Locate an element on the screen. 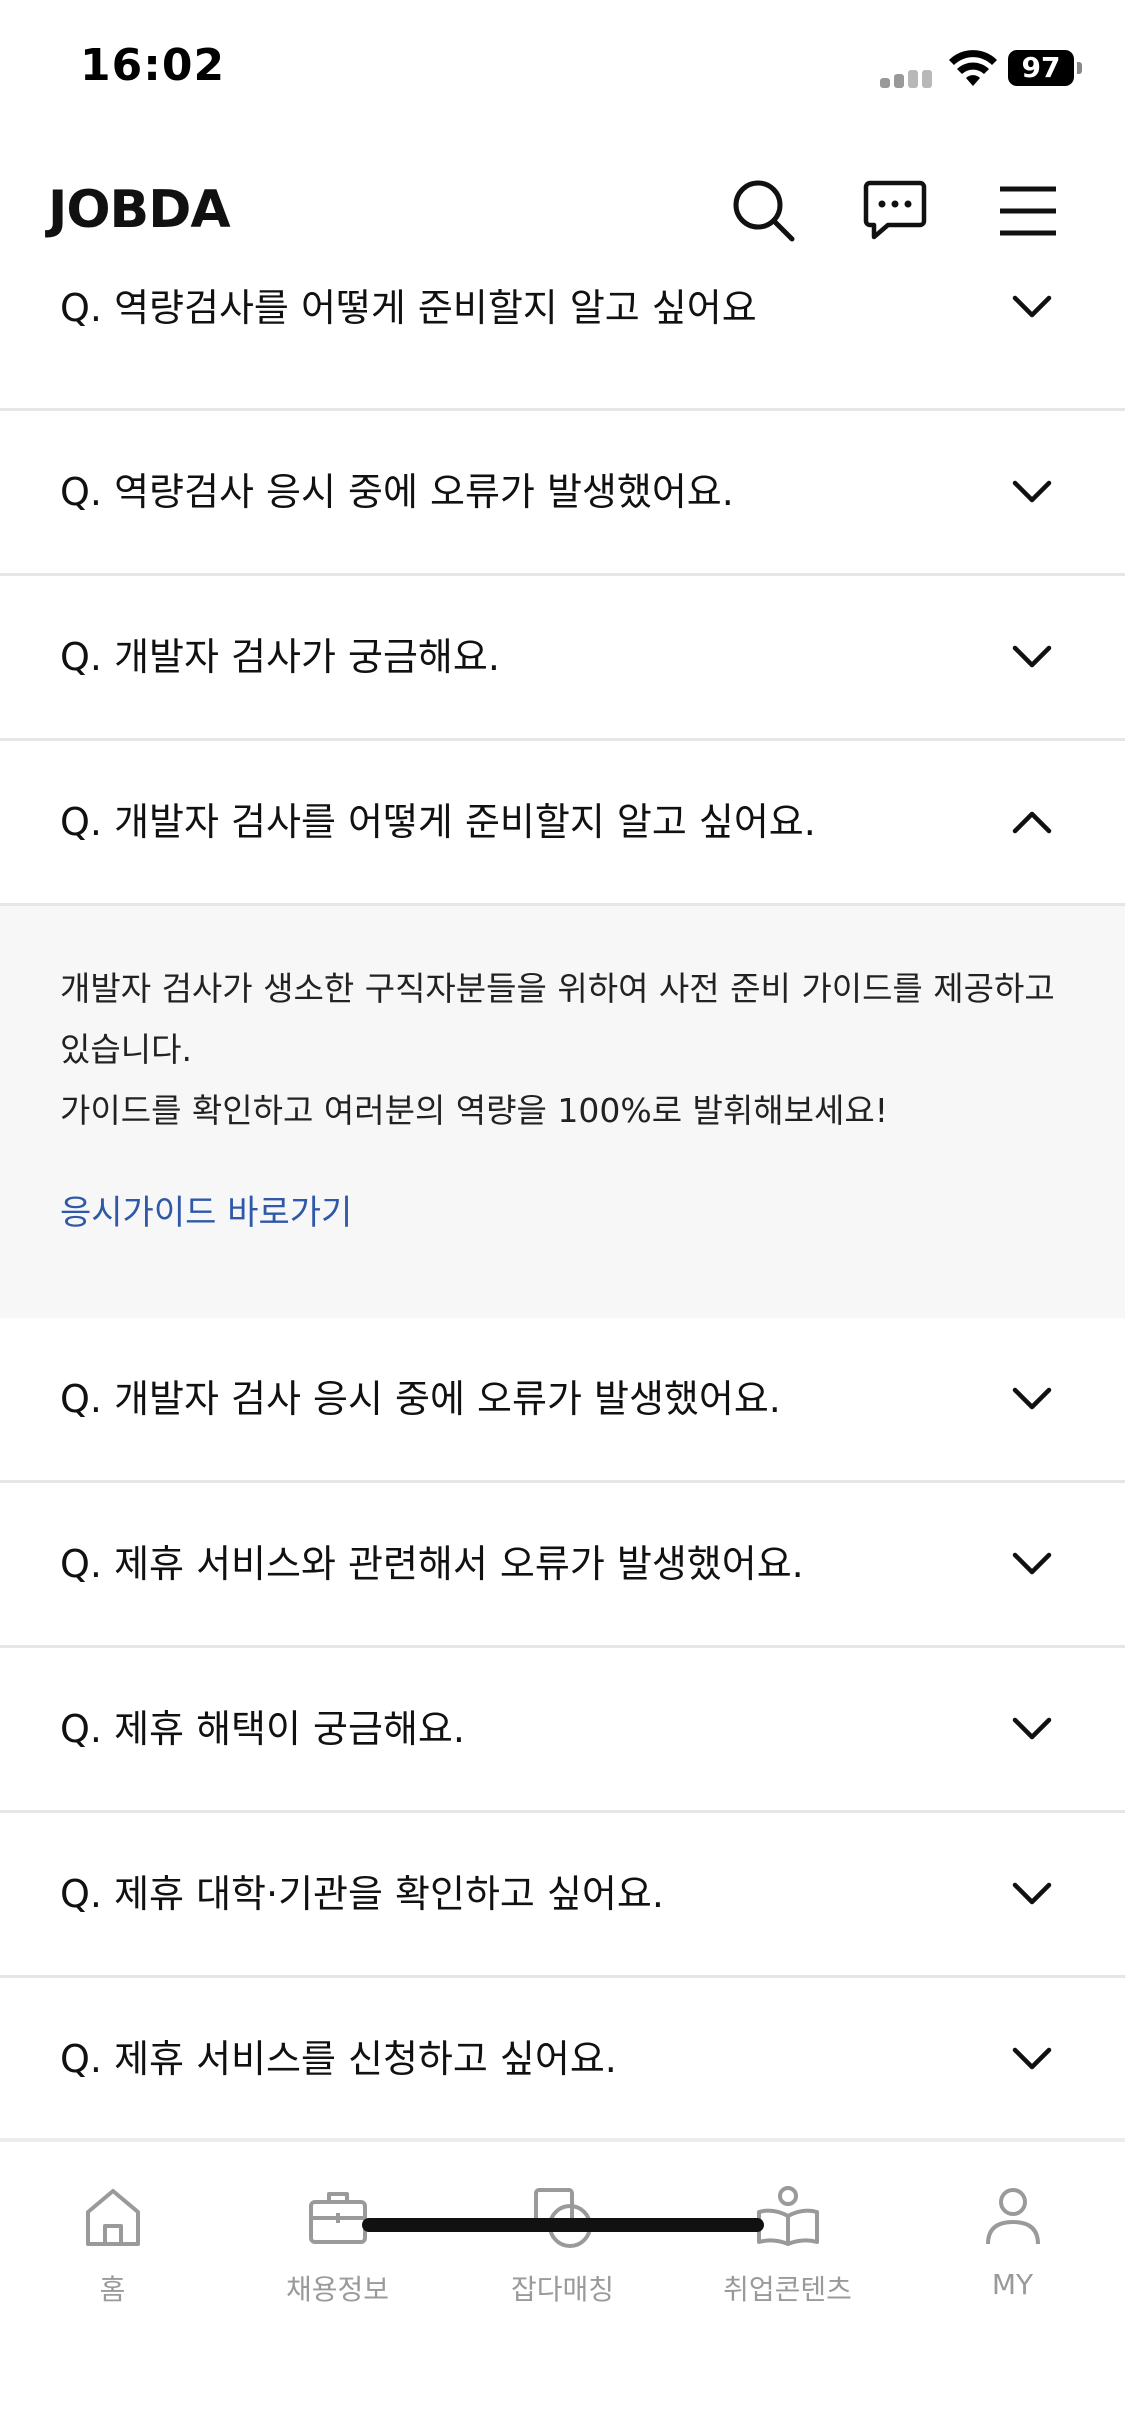  faq-question: Q. 역량검사 응시 중에 오류가 발생했어요. is located at coordinates (397, 492).